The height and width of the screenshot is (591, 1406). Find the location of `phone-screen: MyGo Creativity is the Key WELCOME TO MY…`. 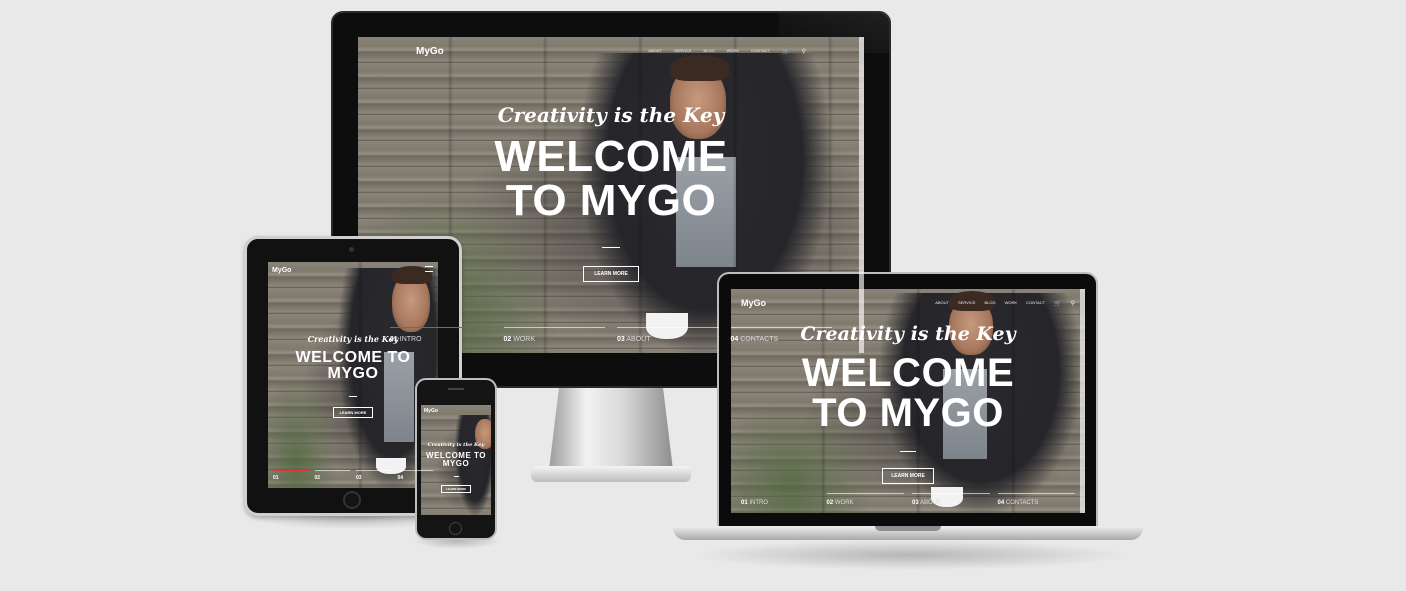

phone-screen: MyGo Creativity is the Key WELCOME TO MY… is located at coordinates (456, 460).